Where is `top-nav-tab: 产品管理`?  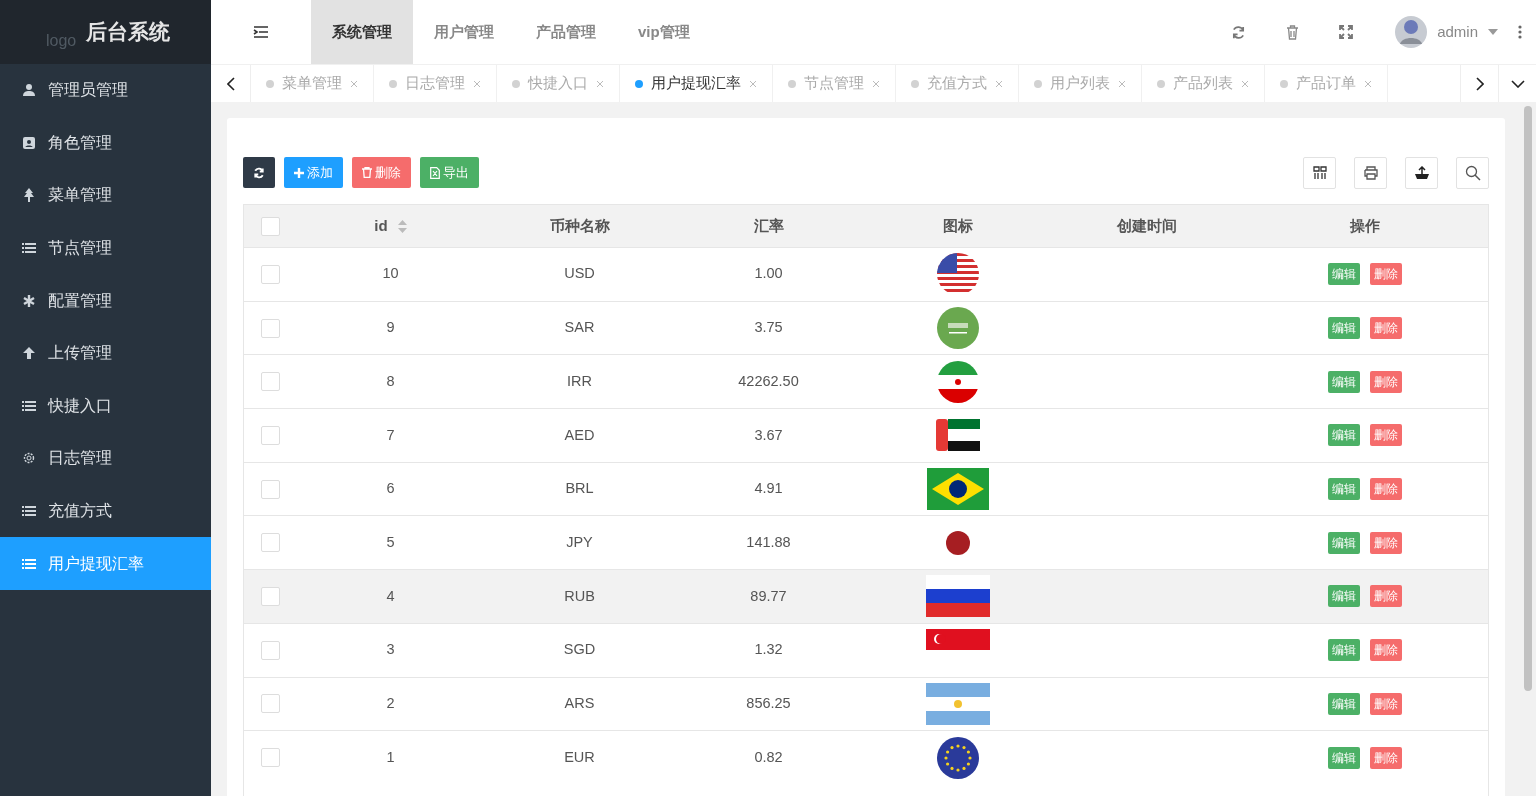 top-nav-tab: 产品管理 is located at coordinates (566, 32).